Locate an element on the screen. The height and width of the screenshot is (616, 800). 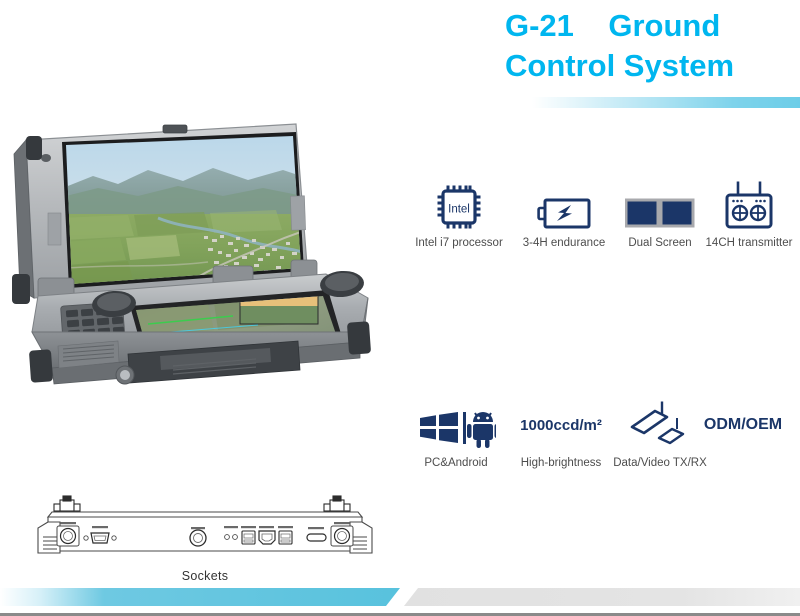
bottom-bar-cyan-arrow is located at coordinates (200, 597).